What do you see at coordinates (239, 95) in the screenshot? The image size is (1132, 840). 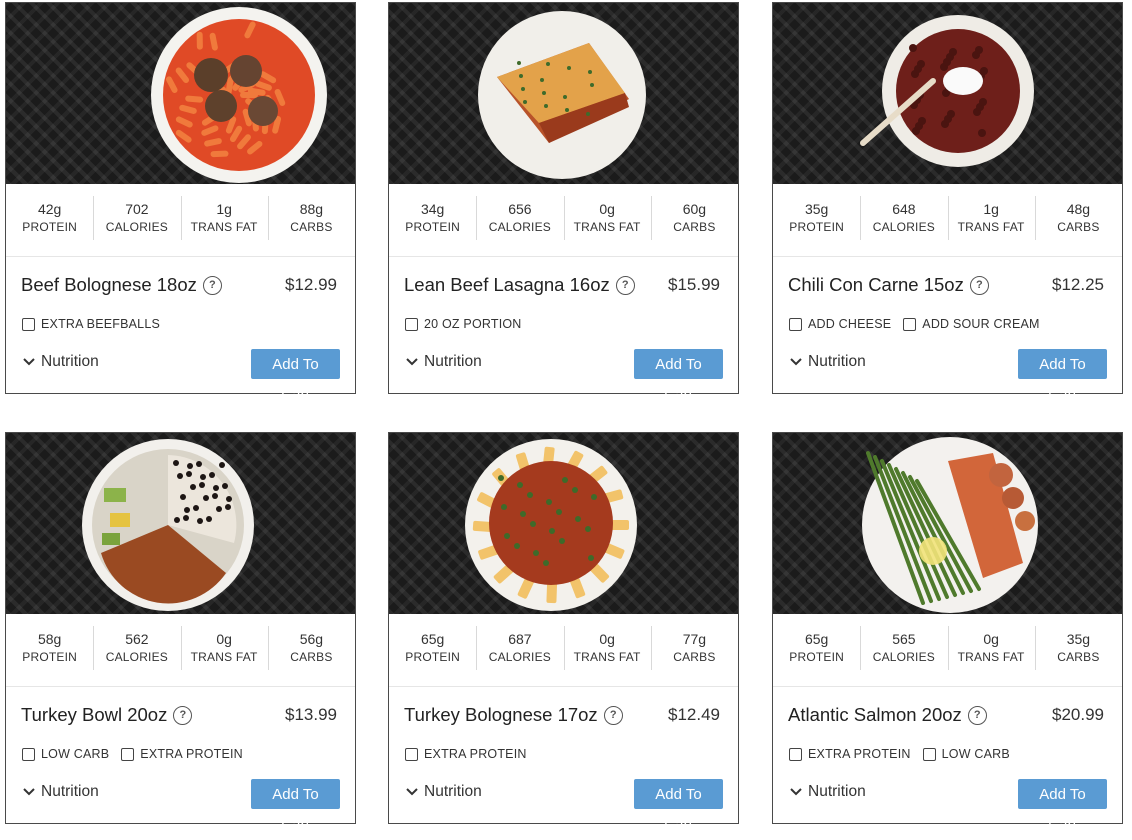 I see `pasta-with-meatballs-illustration` at bounding box center [239, 95].